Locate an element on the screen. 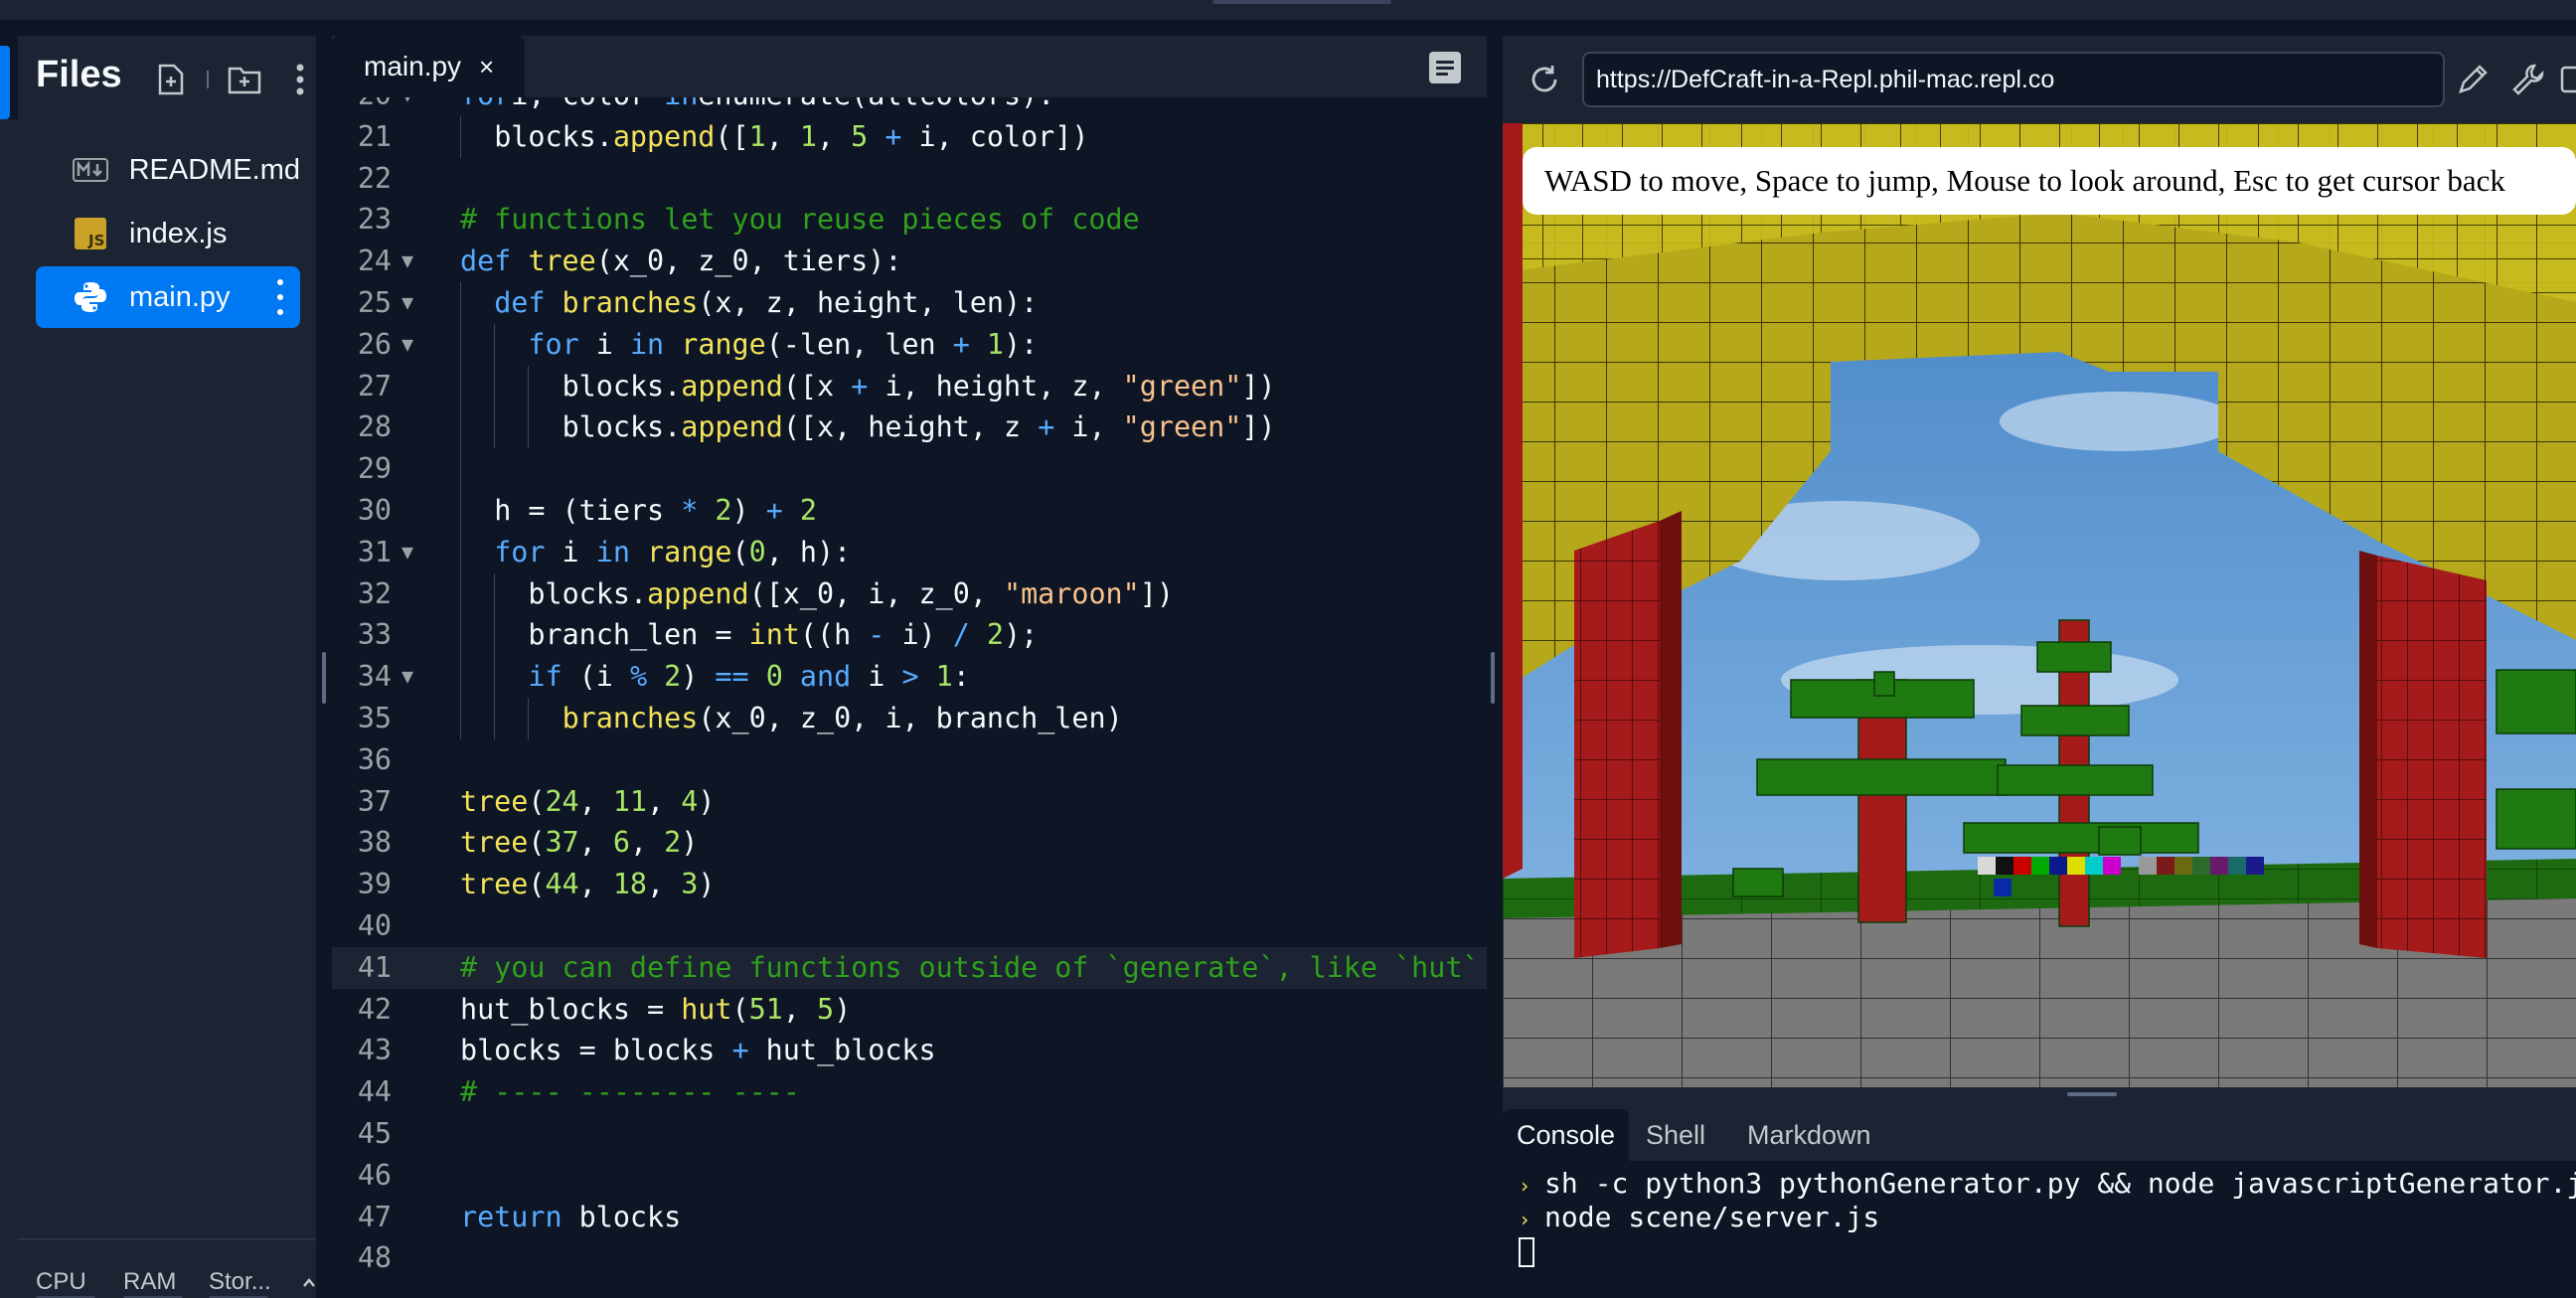 This screenshot has height=1298, width=2576. code-text: branch_len = int((h - i) / 2); is located at coordinates (783, 635).